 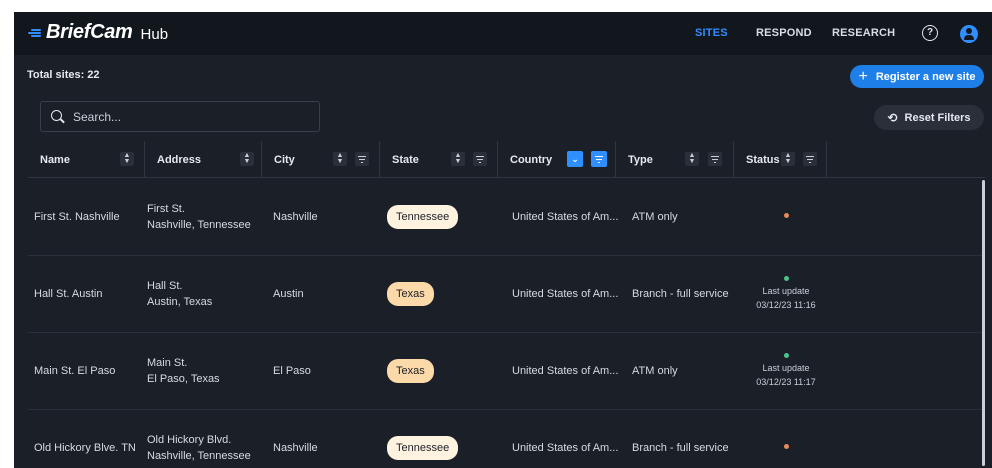 I want to click on sort-active-icon: ⌄, so click(x=575, y=159).